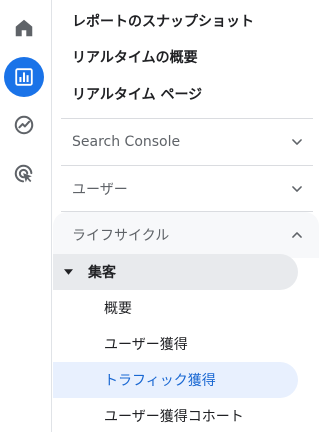 The width and height of the screenshot is (320, 432). What do you see at coordinates (121, 236) in the screenshot?
I see `section-label: ライフサイクル` at bounding box center [121, 236].